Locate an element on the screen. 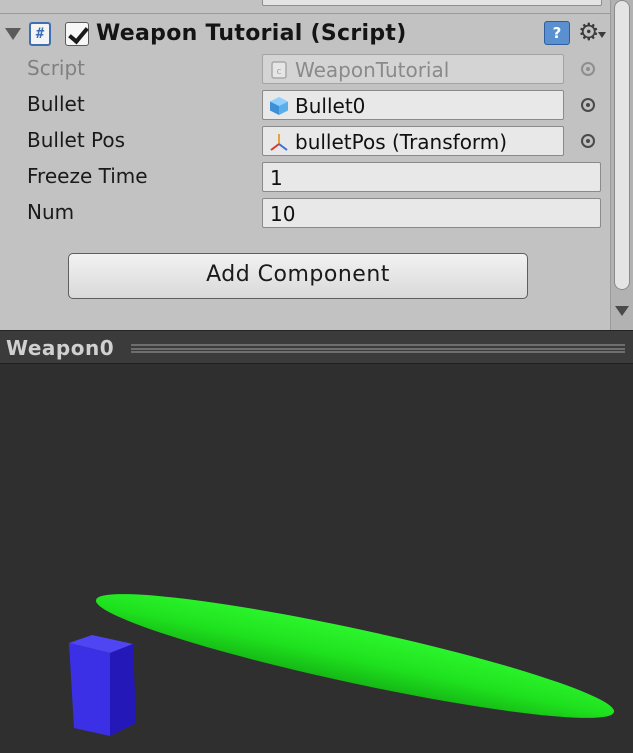 This screenshot has height=753, width=633. bullet-capsule is located at coordinates (355, 656).